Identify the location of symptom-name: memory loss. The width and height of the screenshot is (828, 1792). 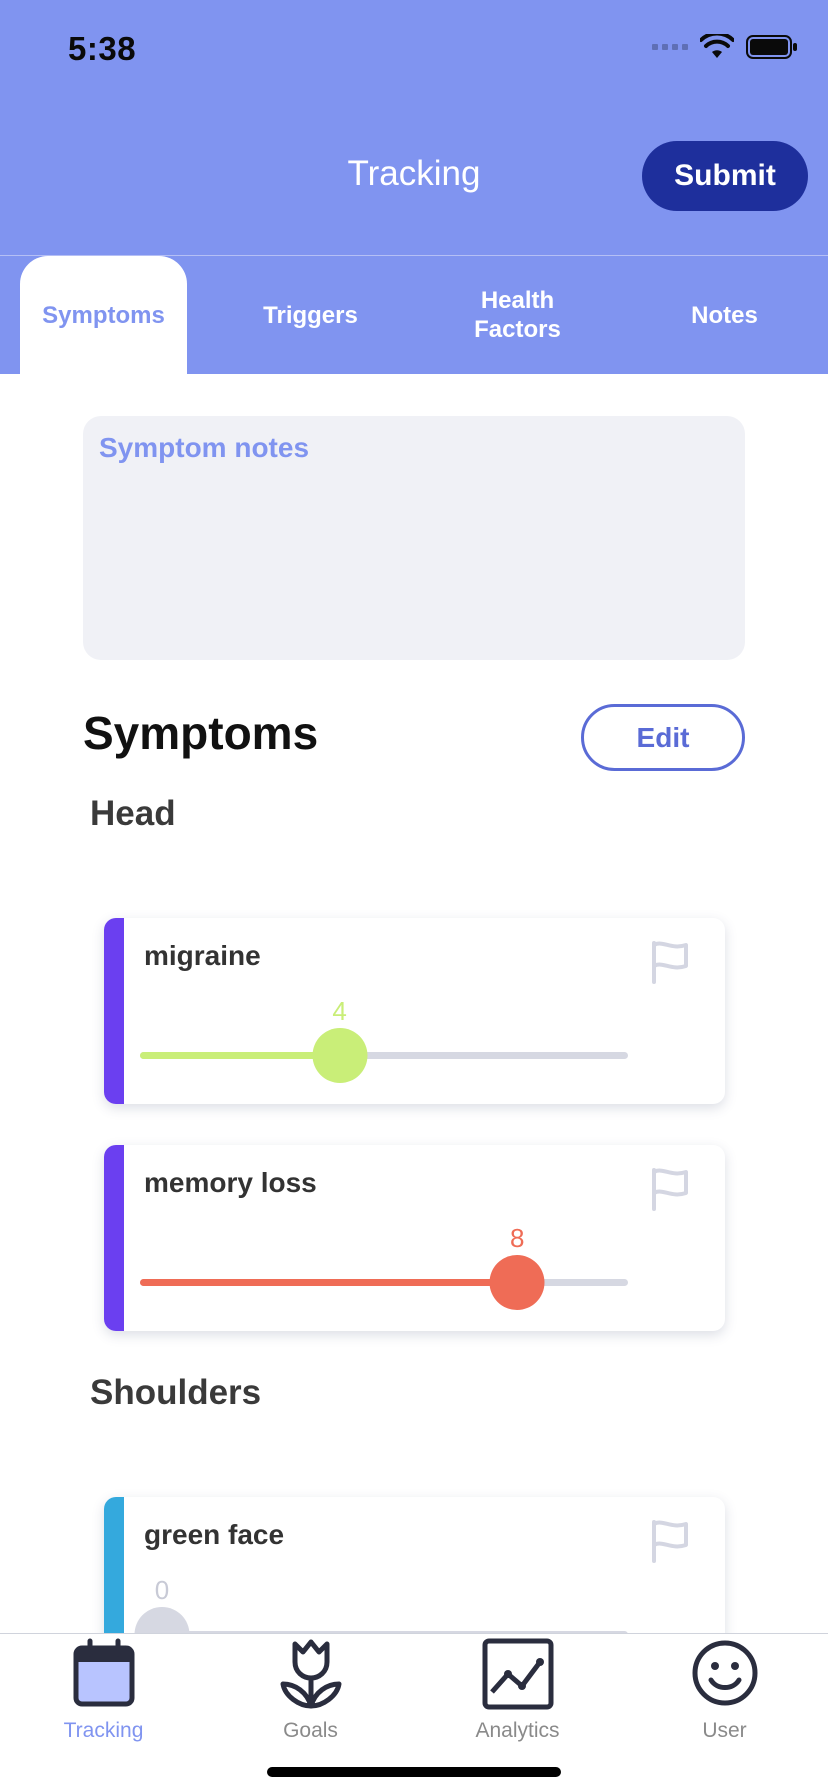
(230, 1182).